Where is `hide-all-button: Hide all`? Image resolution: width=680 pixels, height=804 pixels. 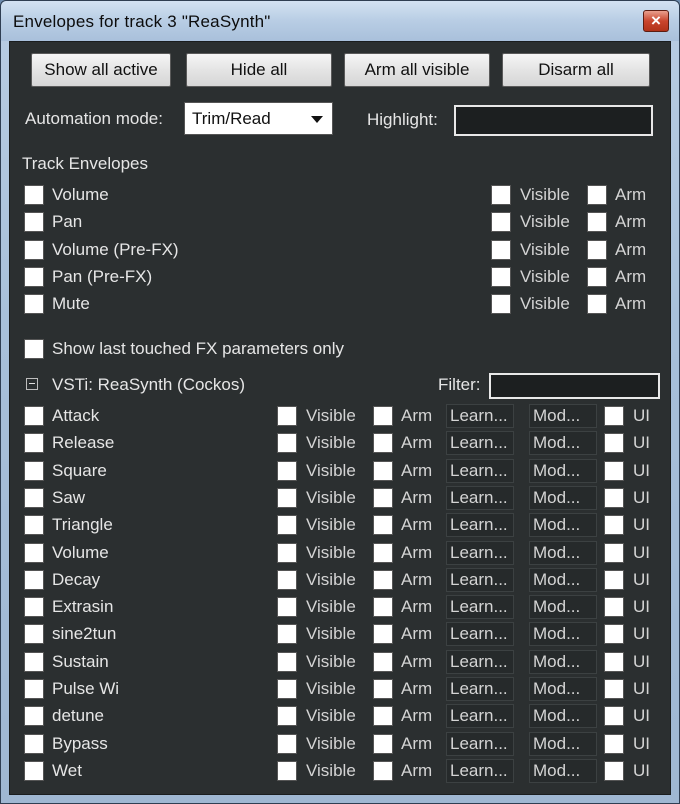
hide-all-button: Hide all is located at coordinates (259, 70).